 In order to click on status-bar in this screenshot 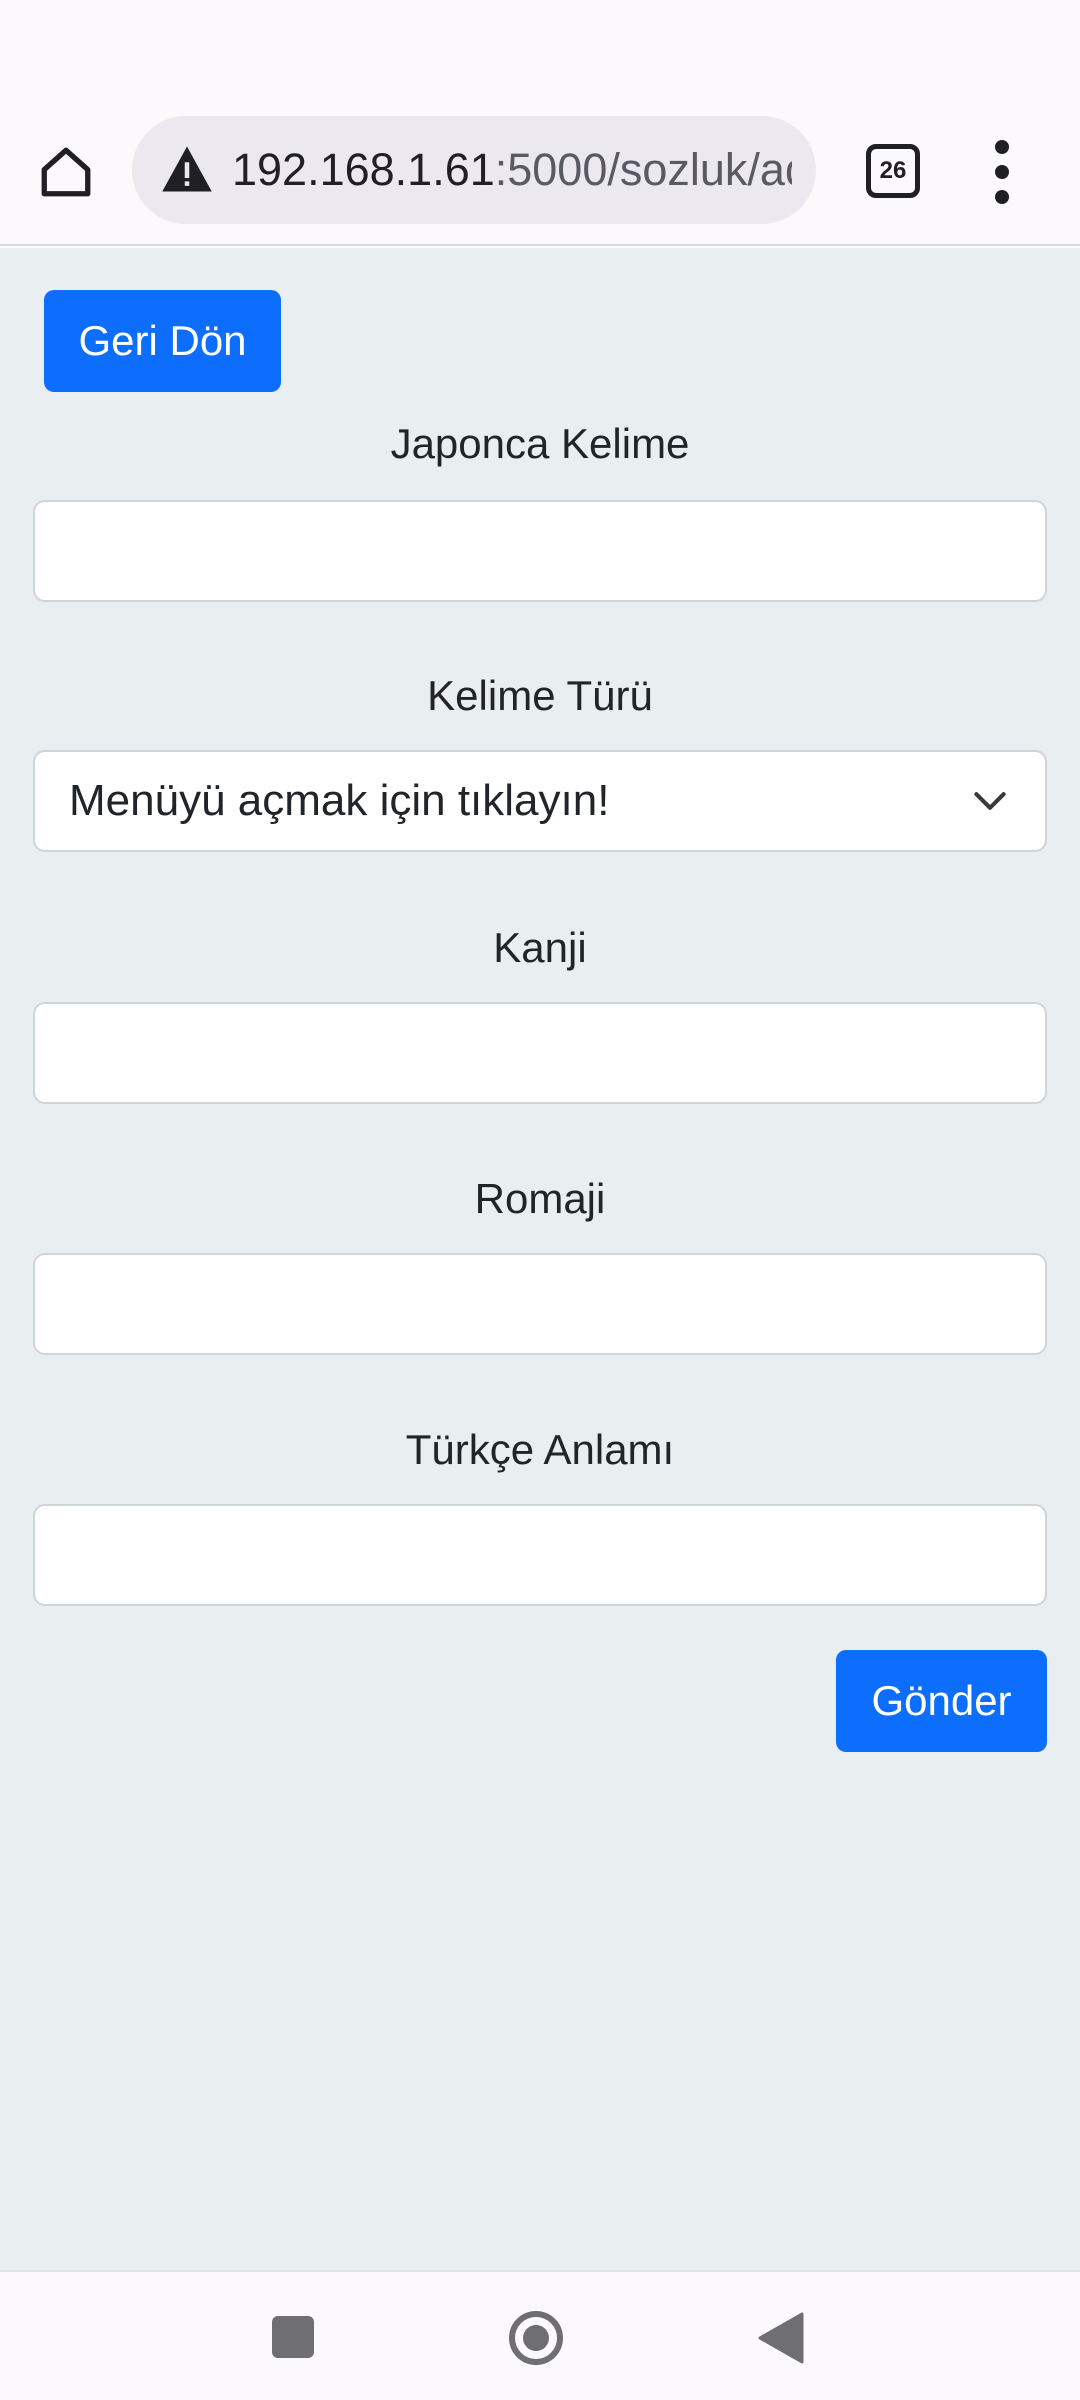, I will do `click(540, 50)`.